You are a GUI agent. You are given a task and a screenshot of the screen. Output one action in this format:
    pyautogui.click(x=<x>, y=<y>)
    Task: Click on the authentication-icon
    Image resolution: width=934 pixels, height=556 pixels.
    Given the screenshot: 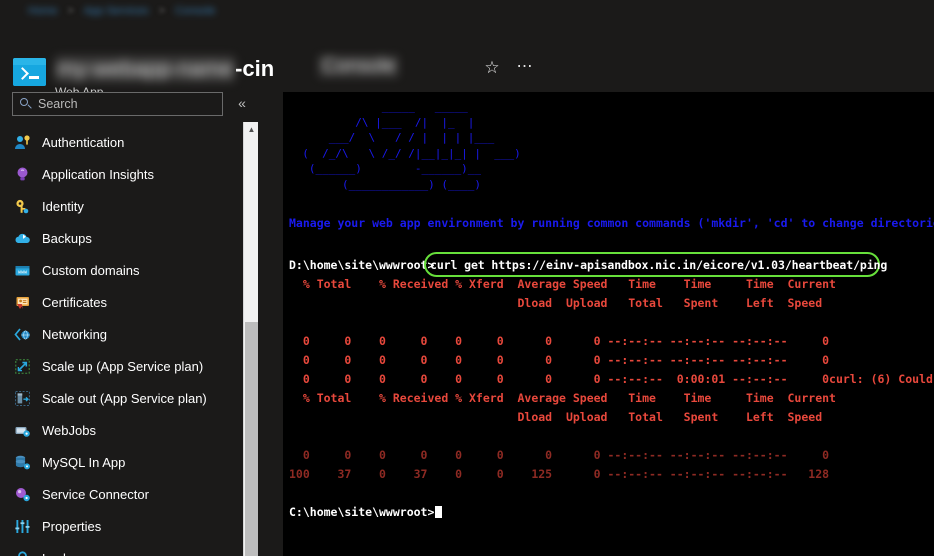 What is the action you would take?
    pyautogui.click(x=22, y=142)
    